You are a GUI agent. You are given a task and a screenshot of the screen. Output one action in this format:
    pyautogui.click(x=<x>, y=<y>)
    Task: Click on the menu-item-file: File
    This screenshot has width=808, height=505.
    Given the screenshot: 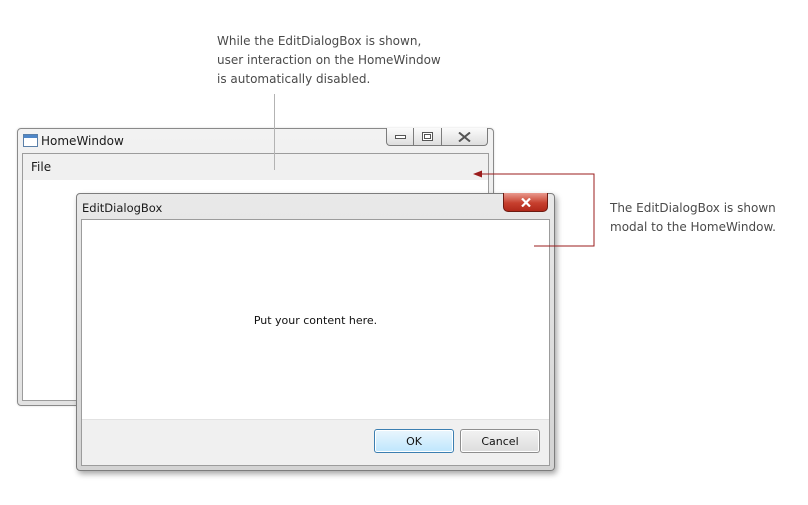 What is the action you would take?
    pyautogui.click(x=41, y=167)
    